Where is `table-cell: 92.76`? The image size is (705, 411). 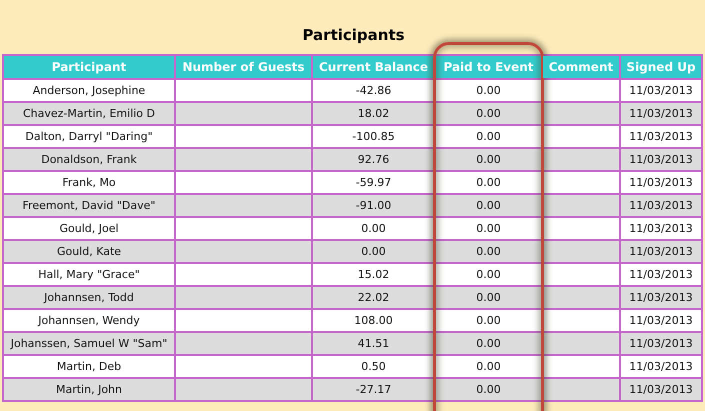 table-cell: 92.76 is located at coordinates (373, 159).